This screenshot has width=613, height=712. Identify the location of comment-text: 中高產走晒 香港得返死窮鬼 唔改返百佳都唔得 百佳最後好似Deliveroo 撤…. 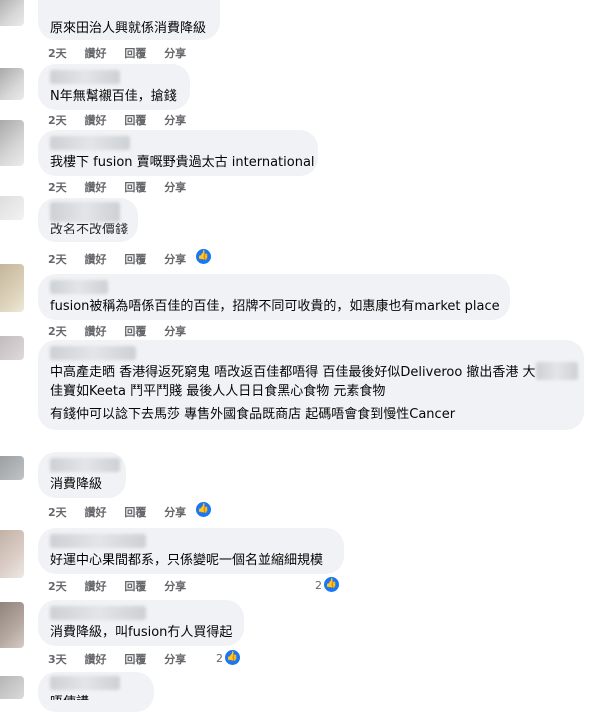
(293, 372).